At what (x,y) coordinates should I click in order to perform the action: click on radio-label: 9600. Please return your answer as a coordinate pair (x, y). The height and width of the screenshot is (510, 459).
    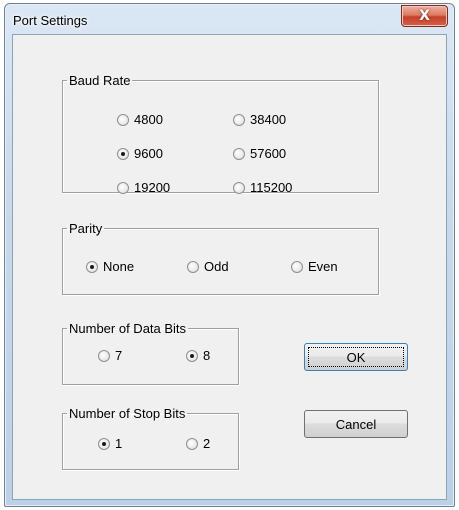
    Looking at the image, I should click on (148, 153).